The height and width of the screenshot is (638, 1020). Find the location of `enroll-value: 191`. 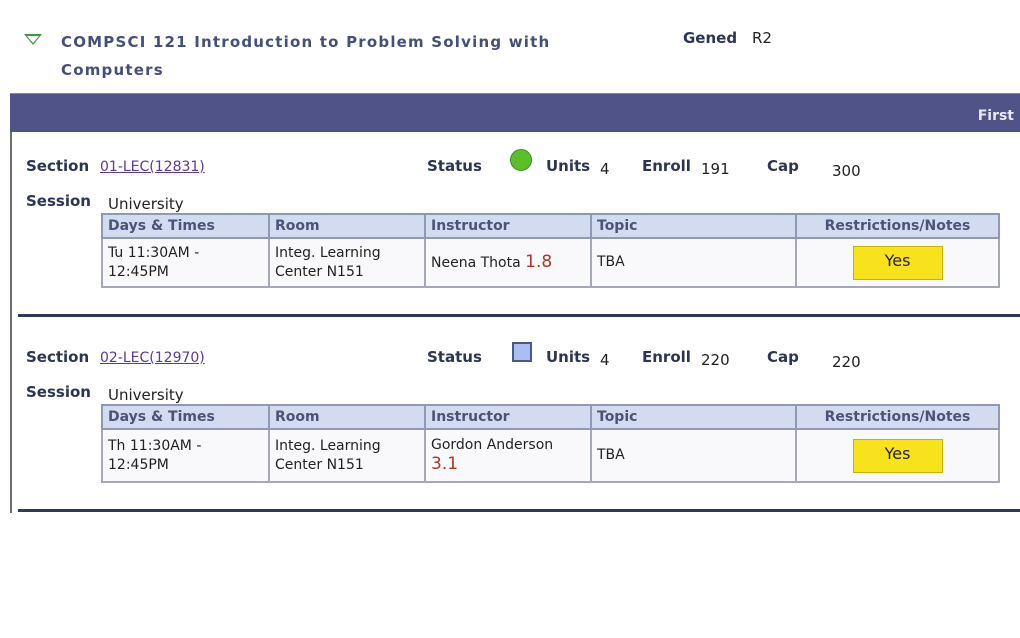

enroll-value: 191 is located at coordinates (715, 169).